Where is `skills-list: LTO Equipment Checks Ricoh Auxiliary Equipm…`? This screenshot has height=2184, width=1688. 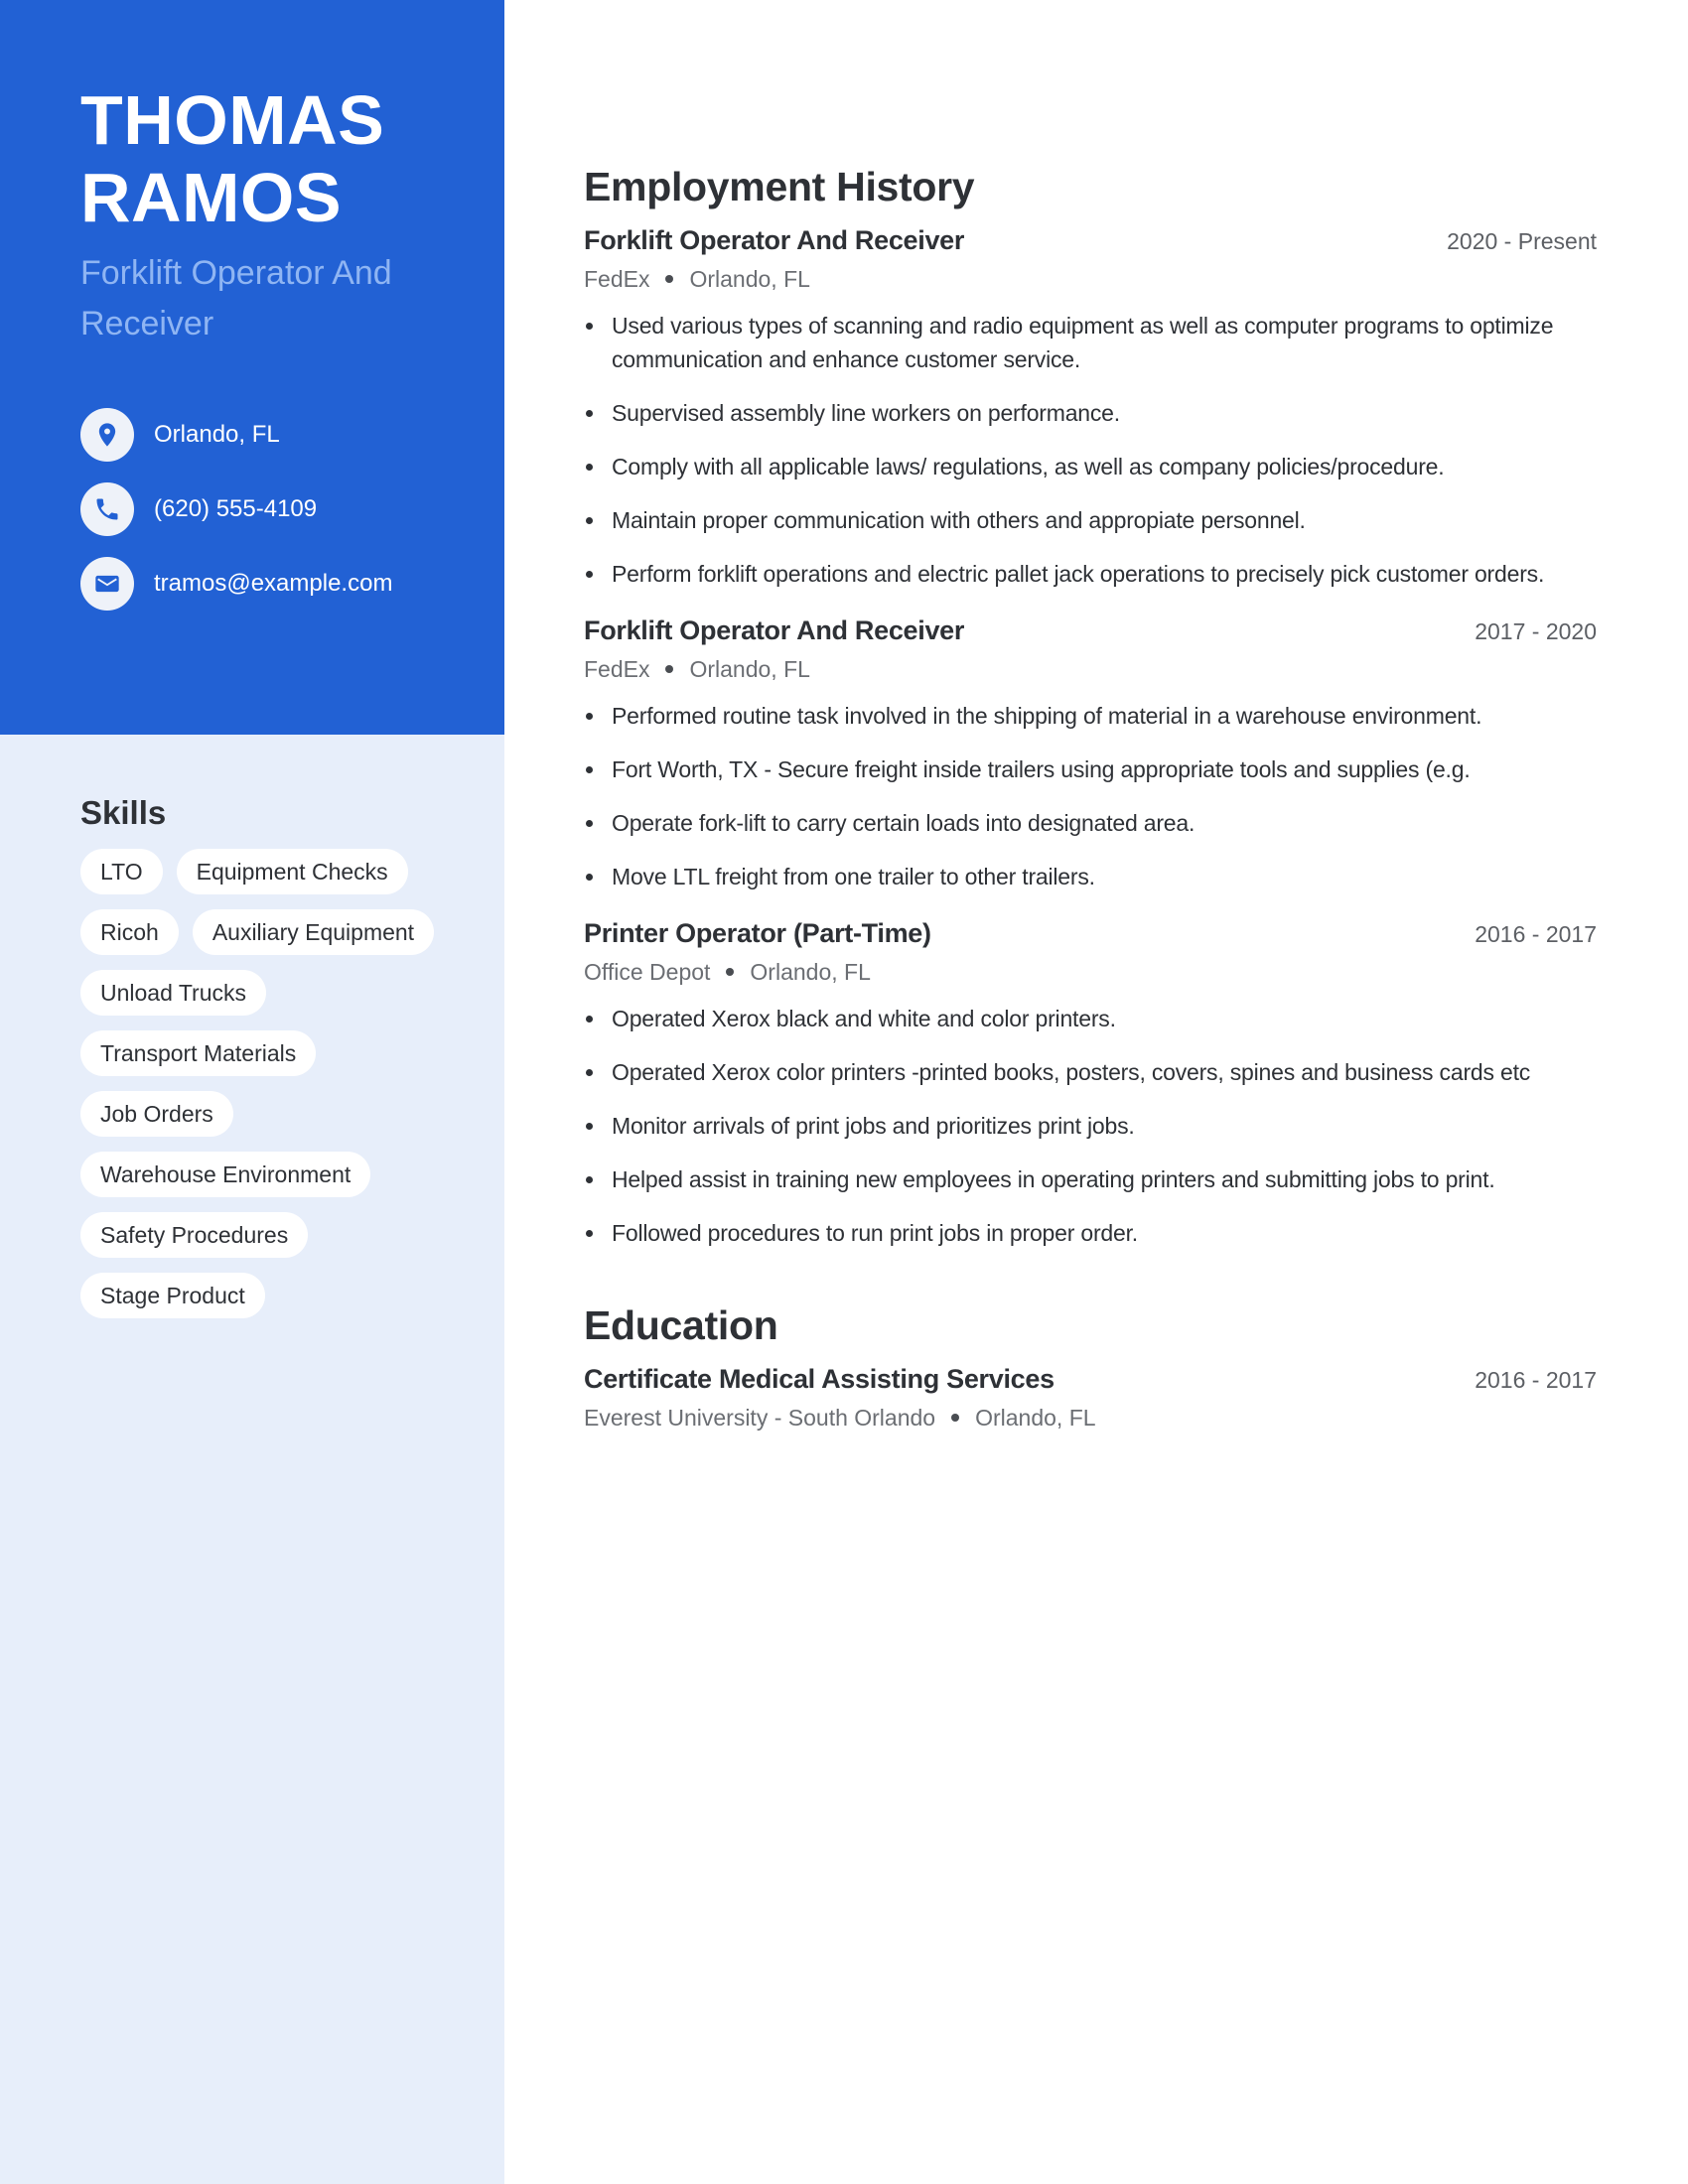
skills-list: LTO Equipment Checks Ricoh Auxiliary Equipm… is located at coordinates (279, 1083).